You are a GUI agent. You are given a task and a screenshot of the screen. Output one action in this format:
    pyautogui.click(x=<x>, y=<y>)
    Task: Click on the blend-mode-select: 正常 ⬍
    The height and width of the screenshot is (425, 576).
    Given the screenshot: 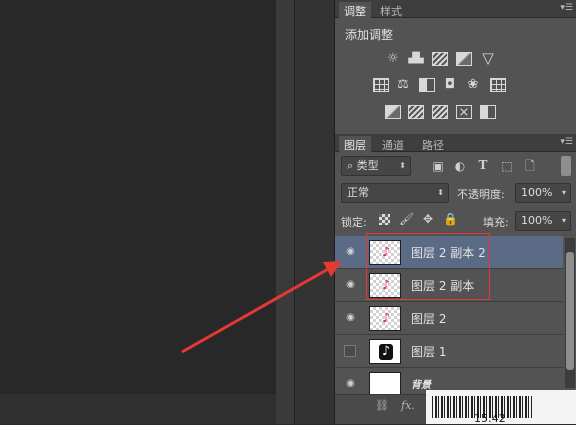 What is the action you would take?
    pyautogui.click(x=395, y=193)
    